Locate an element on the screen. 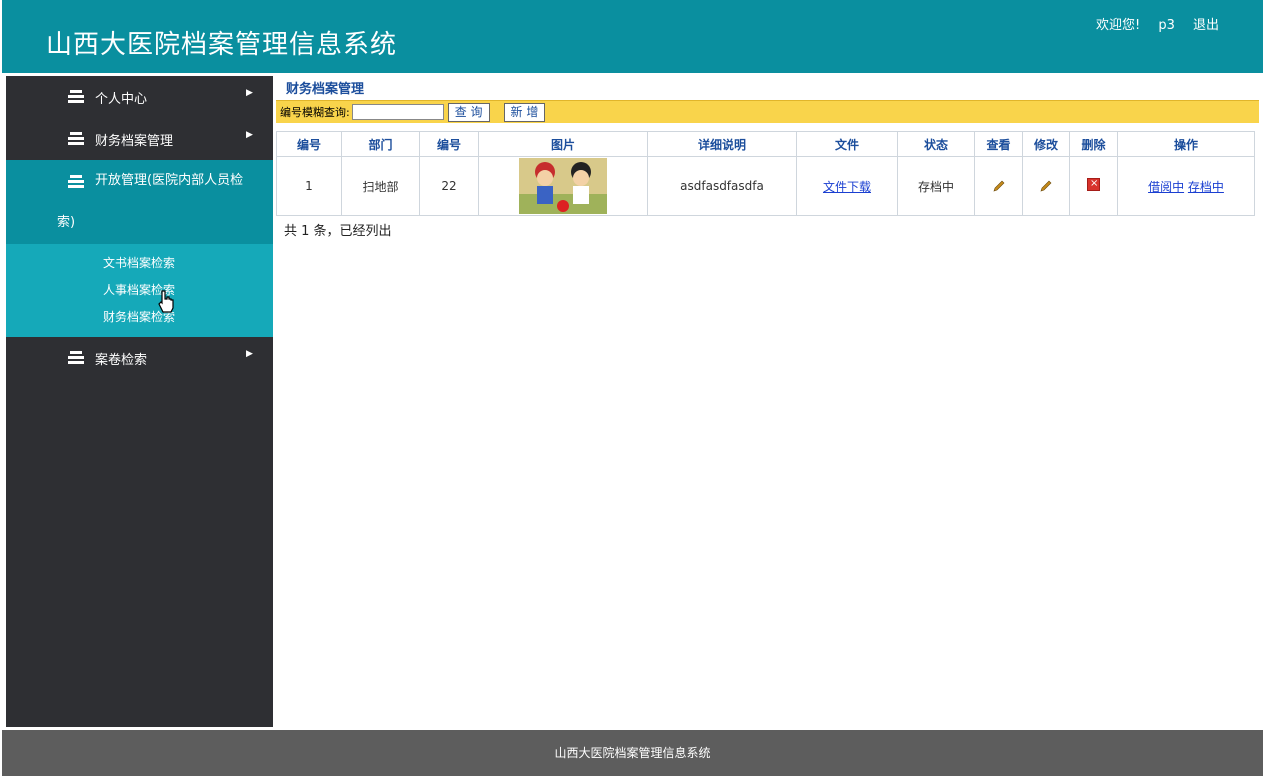 This screenshot has height=776, width=1265. borrow-link: 借阅中 is located at coordinates (1166, 187).